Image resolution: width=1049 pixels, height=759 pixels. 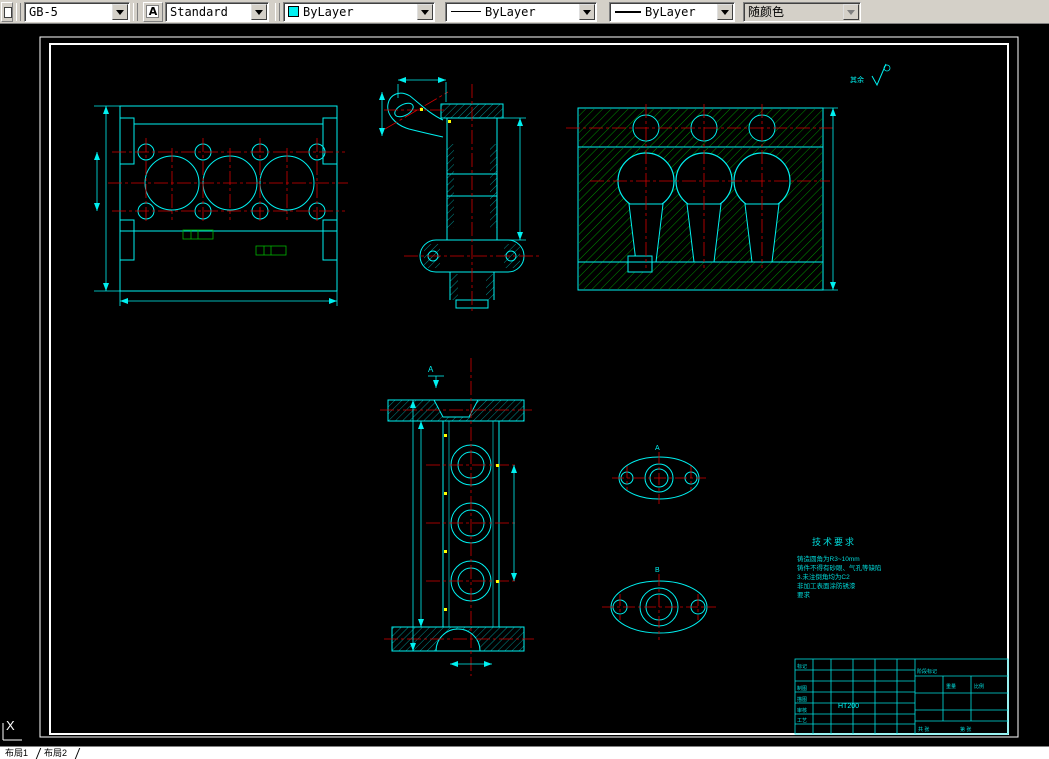 What do you see at coordinates (804, 594) in the screenshot?
I see `tech-req-line: 要求` at bounding box center [804, 594].